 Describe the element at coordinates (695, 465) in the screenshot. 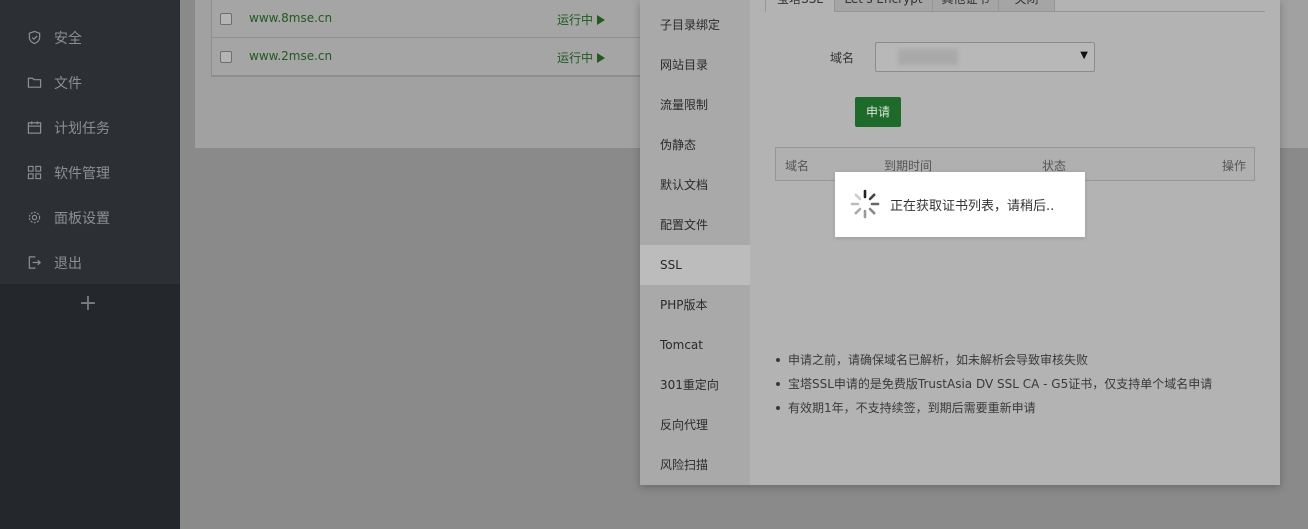

I see `nav-item-risk-scan: 风险扫描` at that location.